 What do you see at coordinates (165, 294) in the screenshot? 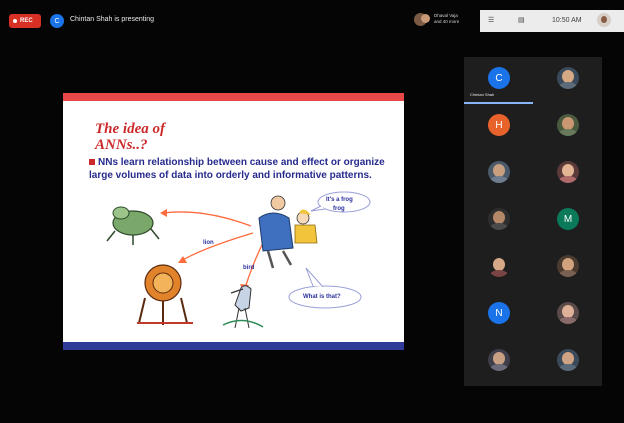
I see `lion-clipart` at bounding box center [165, 294].